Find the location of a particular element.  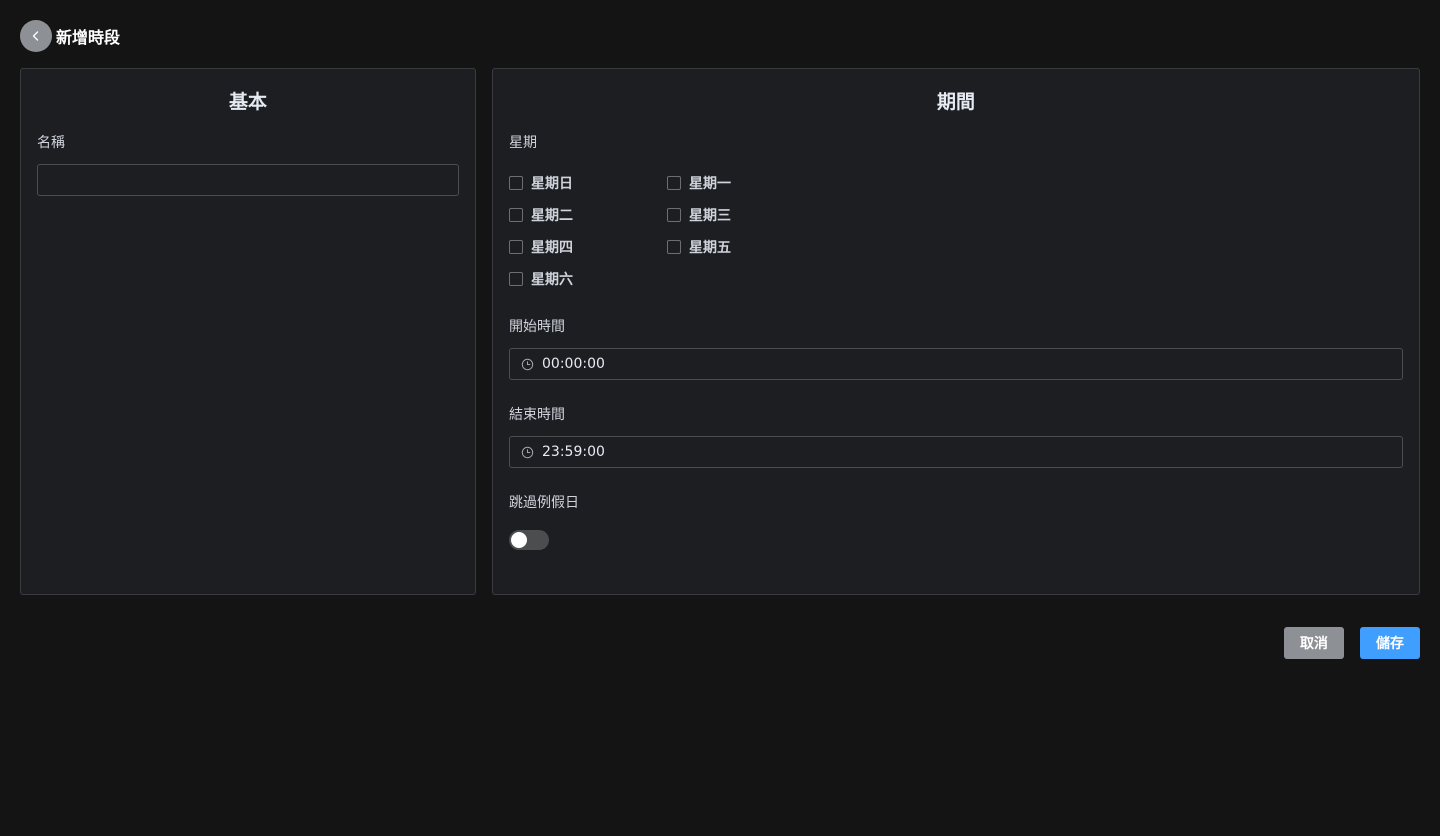

weekday-label: 星期 is located at coordinates (523, 143).